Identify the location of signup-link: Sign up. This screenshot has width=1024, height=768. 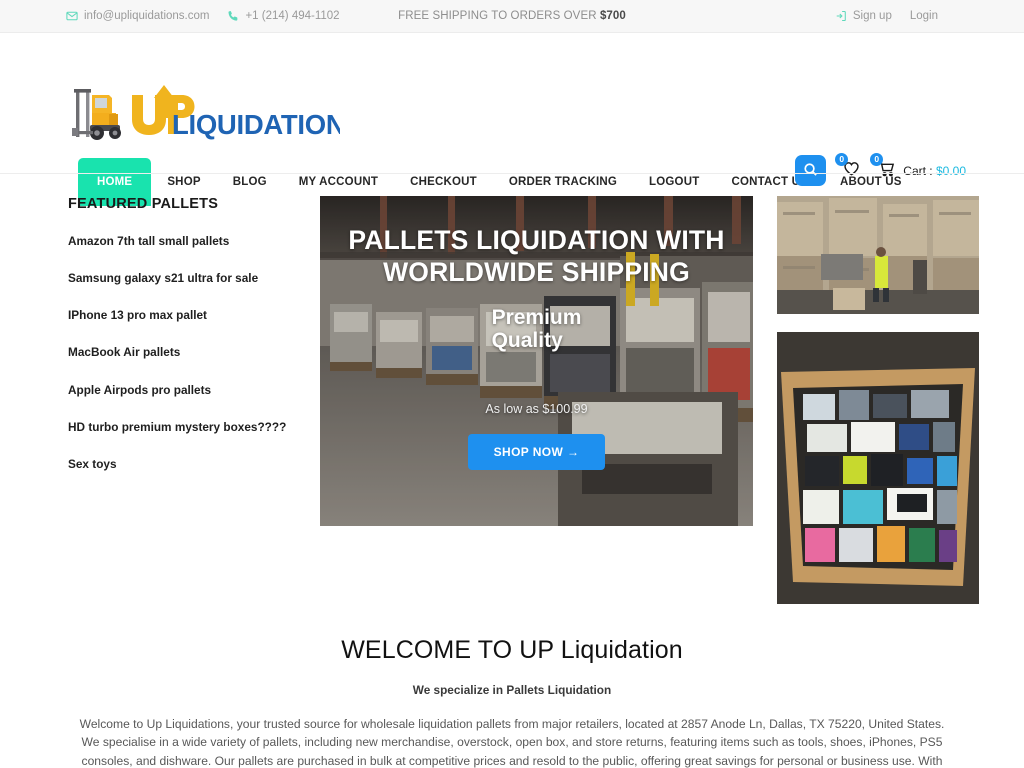
(863, 16).